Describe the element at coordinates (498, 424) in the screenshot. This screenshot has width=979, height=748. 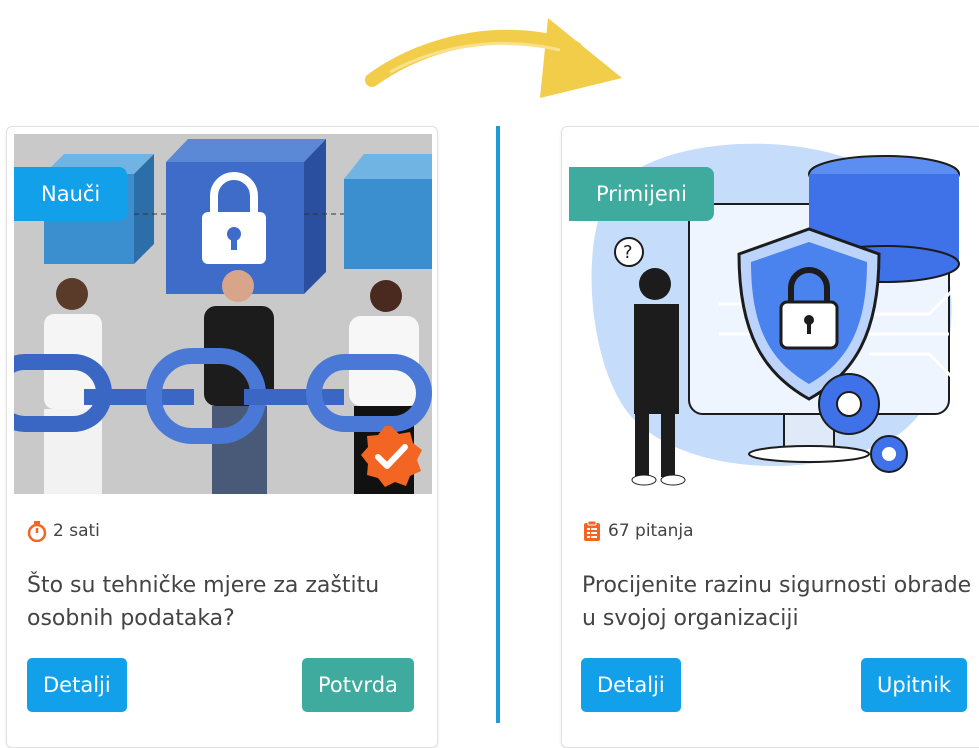
I see `column-divider` at that location.